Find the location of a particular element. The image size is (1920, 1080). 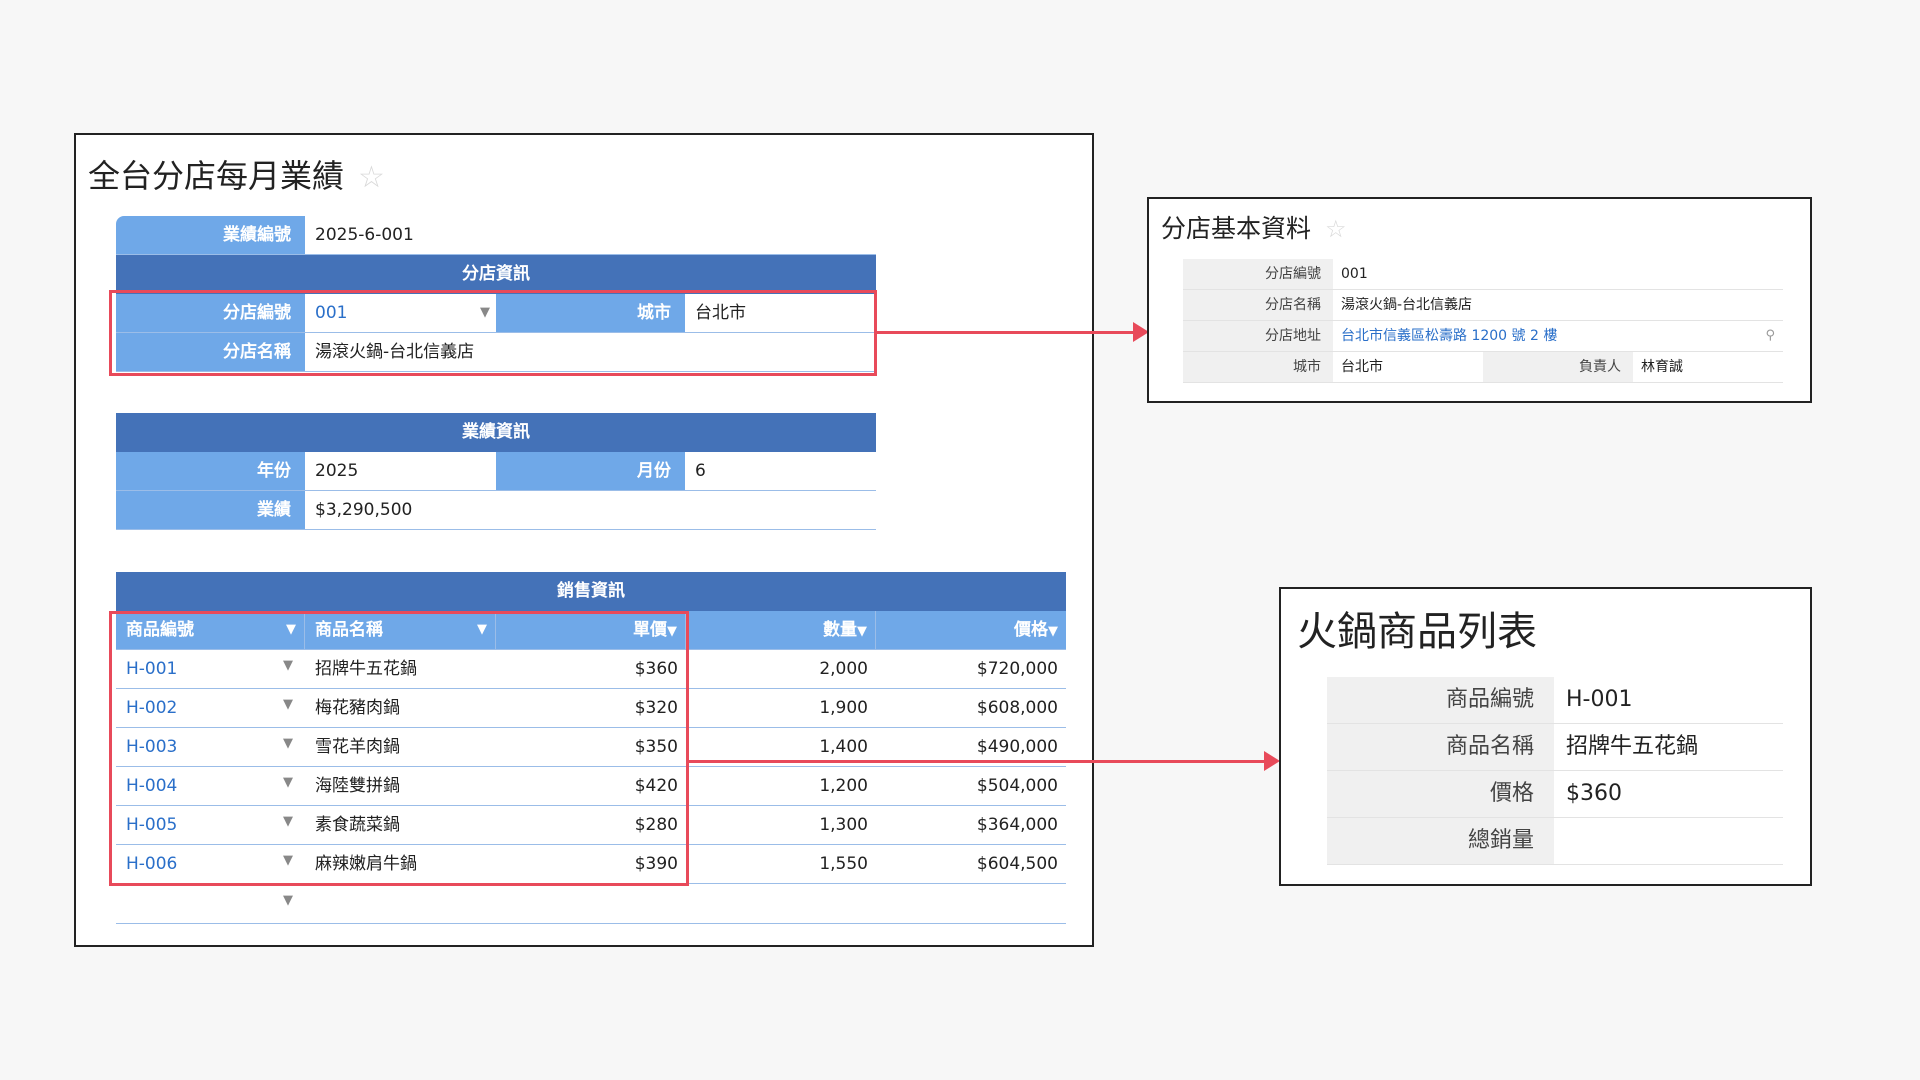

month-value: 6 is located at coordinates (780, 471).